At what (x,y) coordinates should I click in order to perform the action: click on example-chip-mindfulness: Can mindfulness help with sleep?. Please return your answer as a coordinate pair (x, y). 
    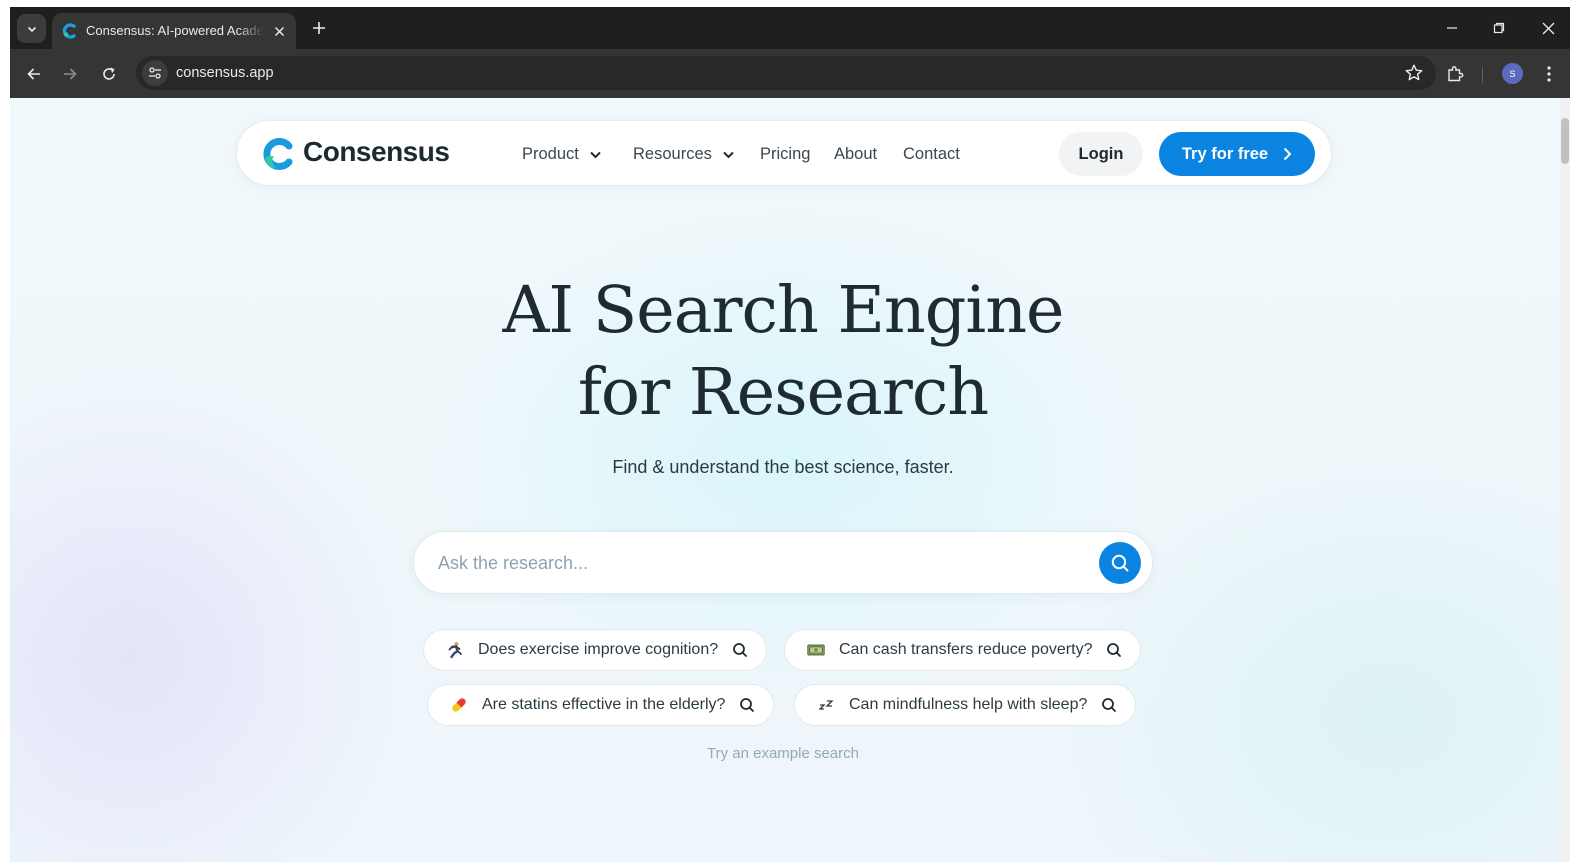
    Looking at the image, I should click on (965, 705).